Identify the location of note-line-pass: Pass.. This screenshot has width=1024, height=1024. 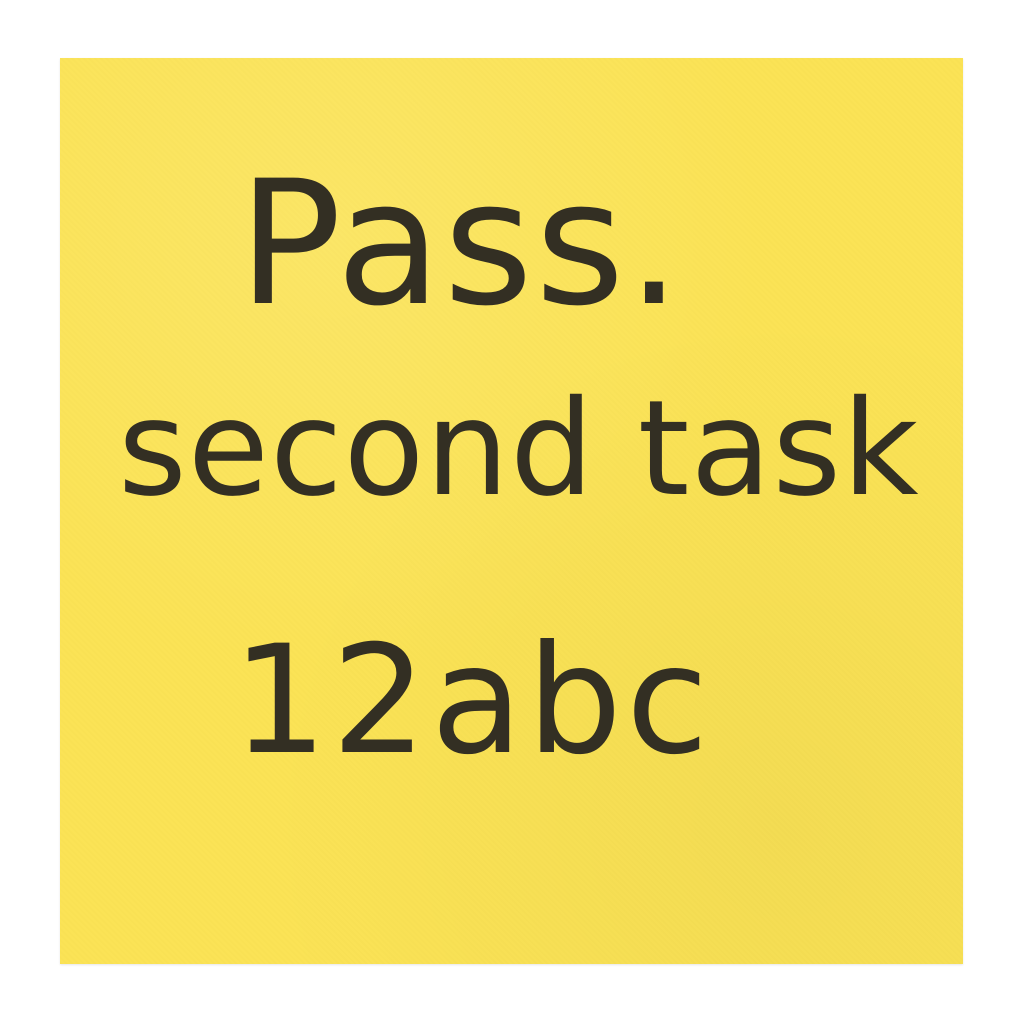
(461, 243).